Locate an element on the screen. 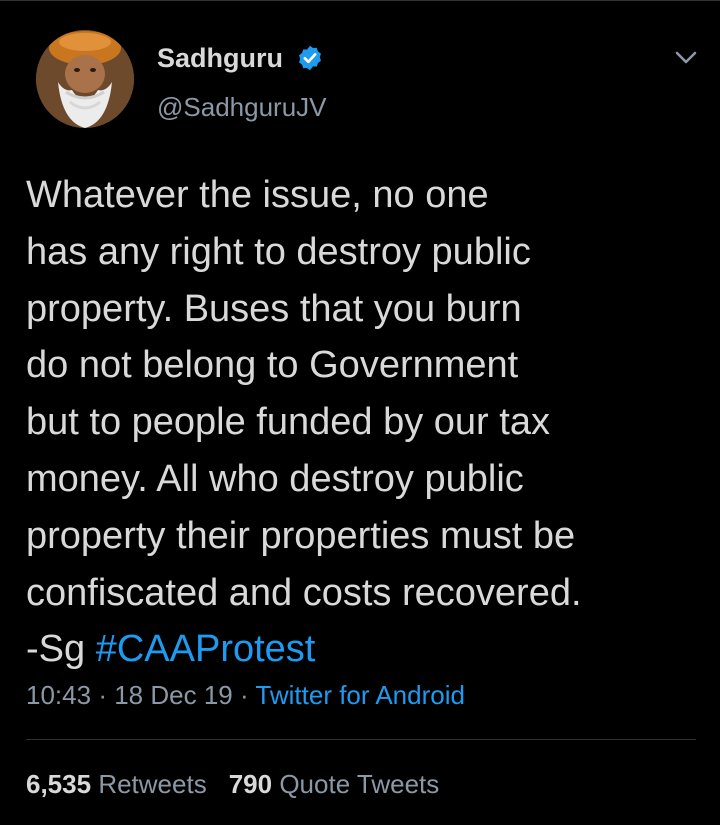 This screenshot has width=720, height=825. tweet-meta: 10:43 · 18 Dec 19 · Twitter for Android is located at coordinates (245, 695).